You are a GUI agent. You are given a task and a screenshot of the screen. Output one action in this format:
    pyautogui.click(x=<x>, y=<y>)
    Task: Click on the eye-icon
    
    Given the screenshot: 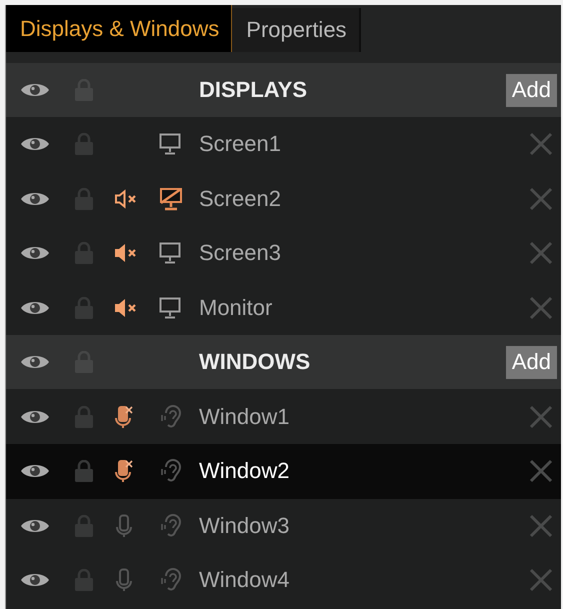 What is the action you would take?
    pyautogui.click(x=35, y=90)
    